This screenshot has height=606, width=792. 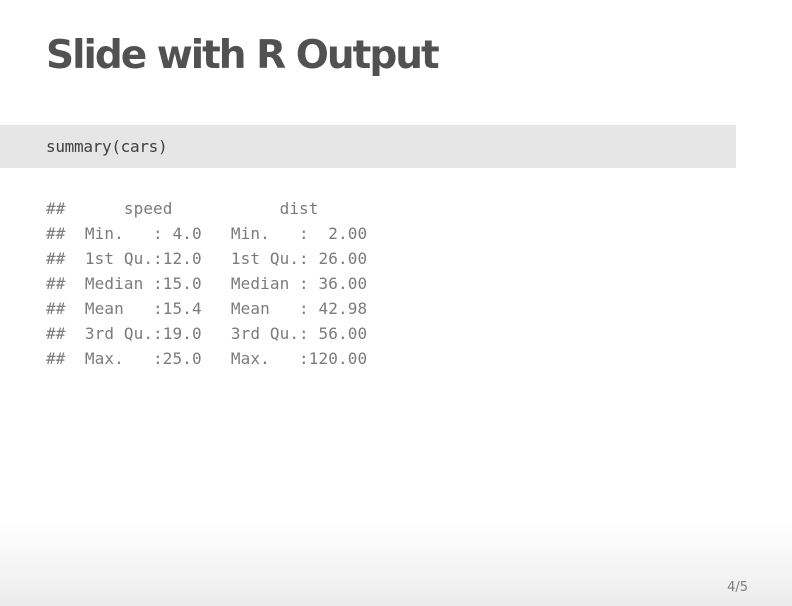 I want to click on output-line: ## Median :15.0 Median : 36.00, so click(x=216, y=283).